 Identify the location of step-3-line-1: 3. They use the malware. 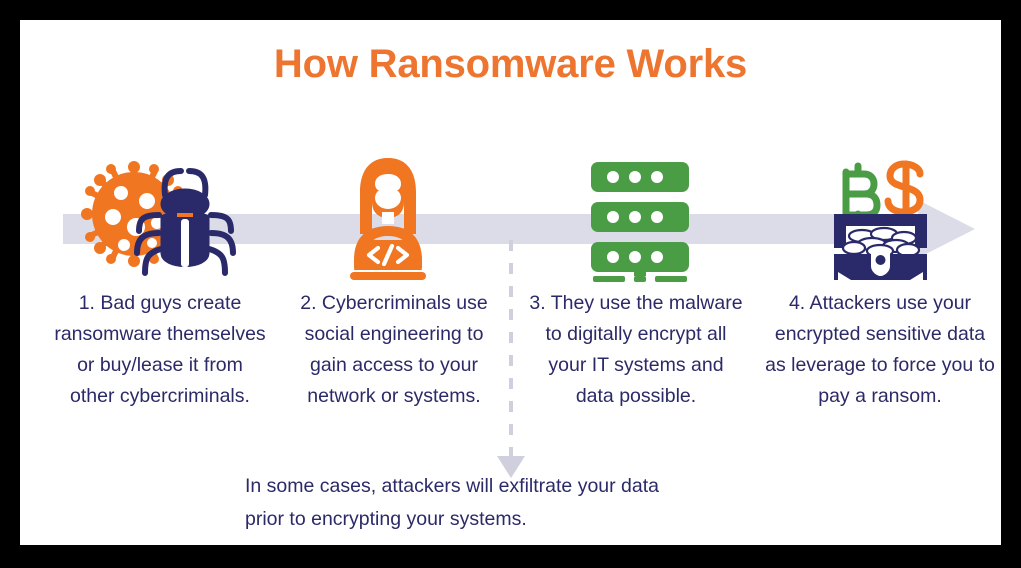
(636, 303).